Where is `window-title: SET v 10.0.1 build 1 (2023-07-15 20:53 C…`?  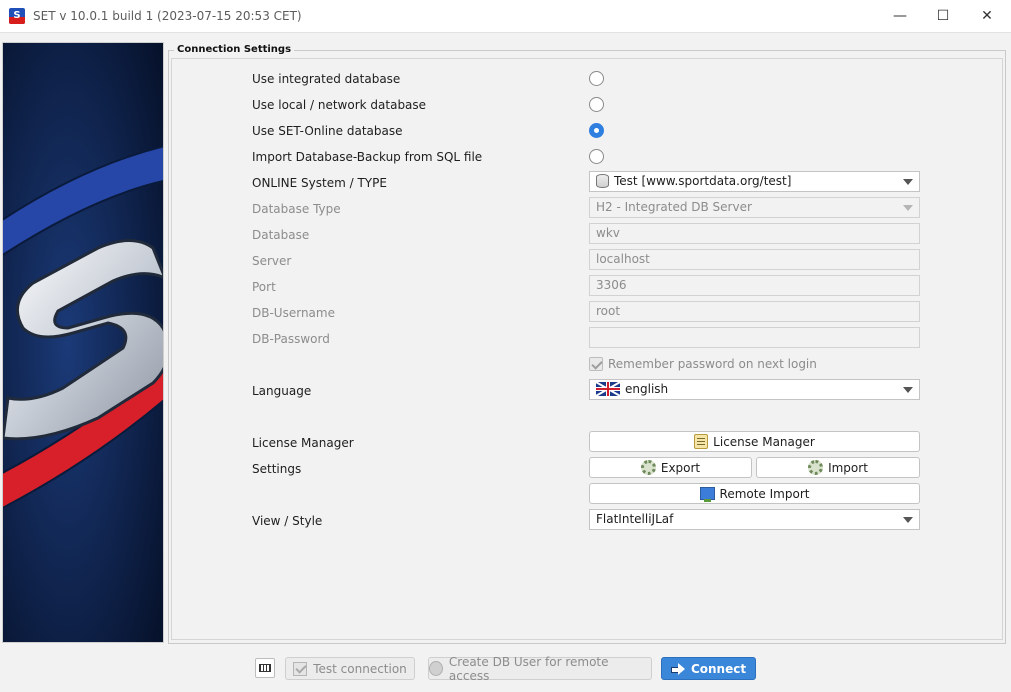
window-title: SET v 10.0.1 build 1 (2023-07-15 20:53 C… is located at coordinates (167, 16).